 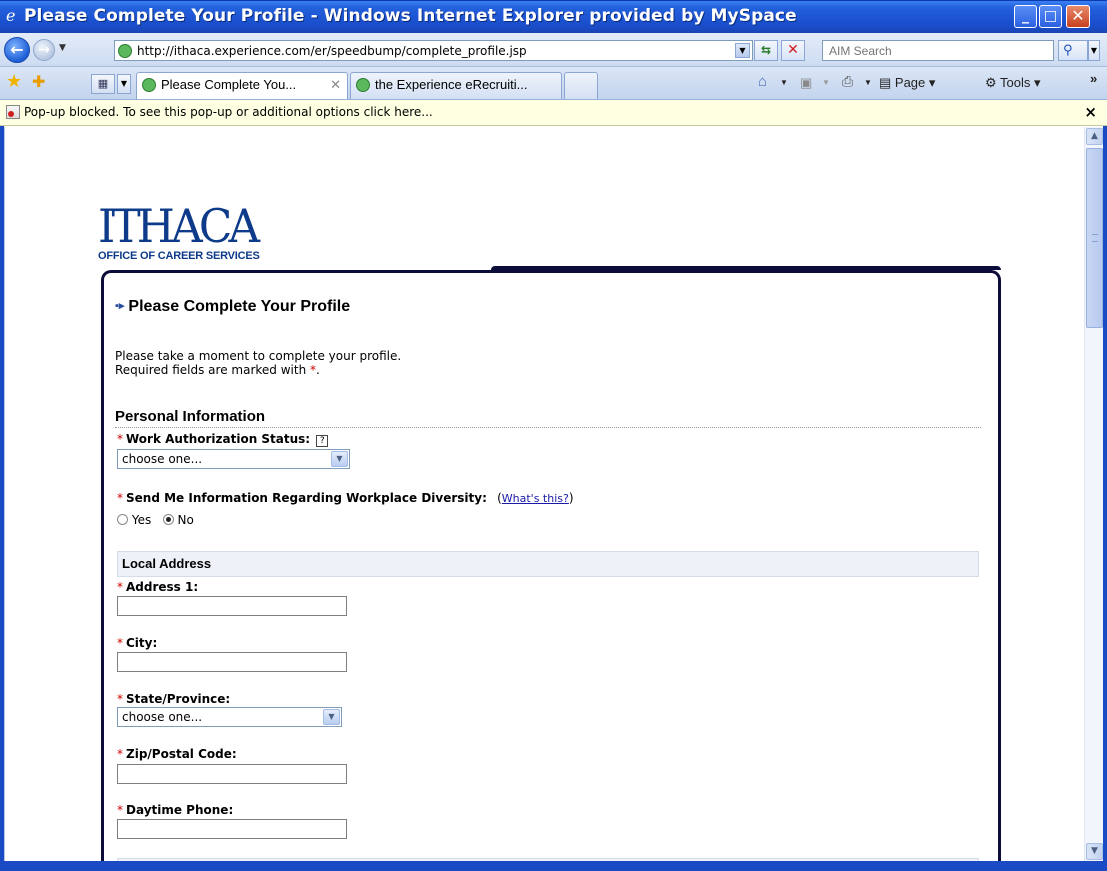 What do you see at coordinates (137, 643) in the screenshot?
I see `city-label: * City:` at bounding box center [137, 643].